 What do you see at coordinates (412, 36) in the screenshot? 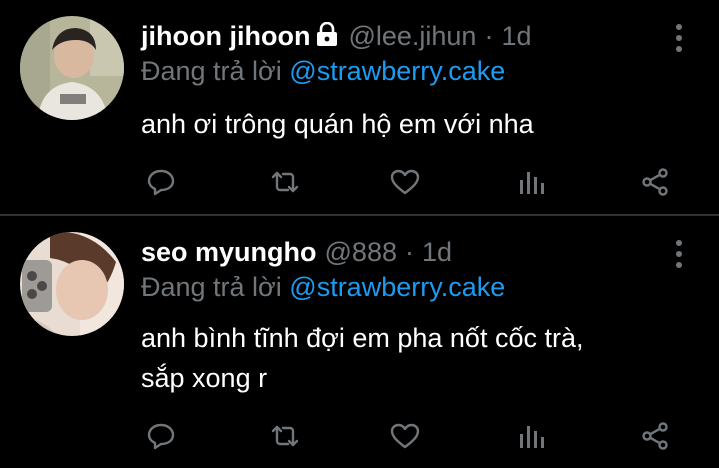
I see `handle: @lee.jihun` at bounding box center [412, 36].